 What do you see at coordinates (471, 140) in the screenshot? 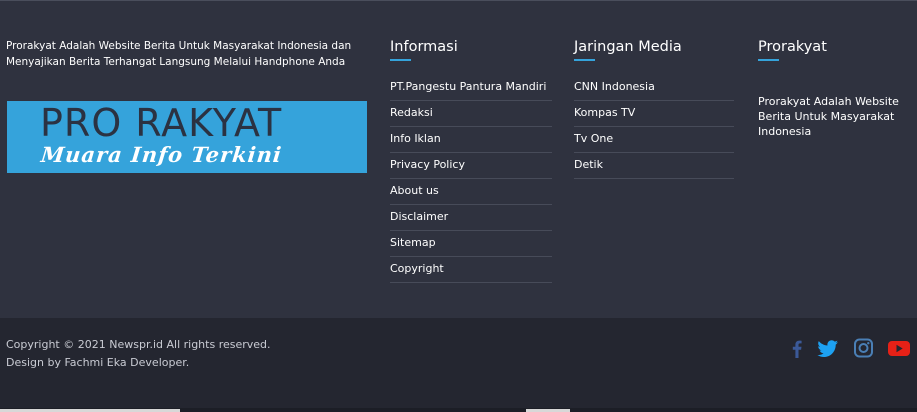
I see `footer-link-info-iklan: Info Iklan` at bounding box center [471, 140].